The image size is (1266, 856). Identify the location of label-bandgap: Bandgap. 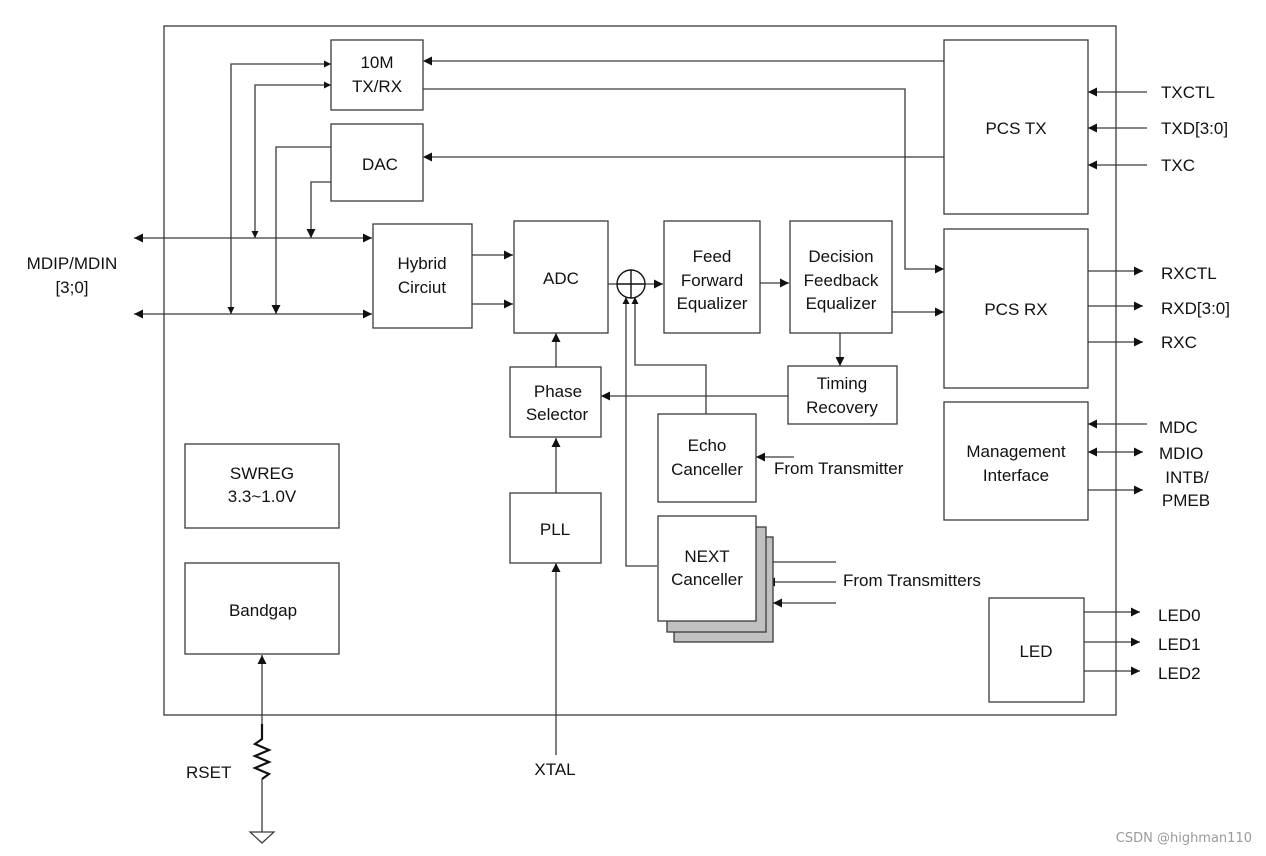
(263, 610).